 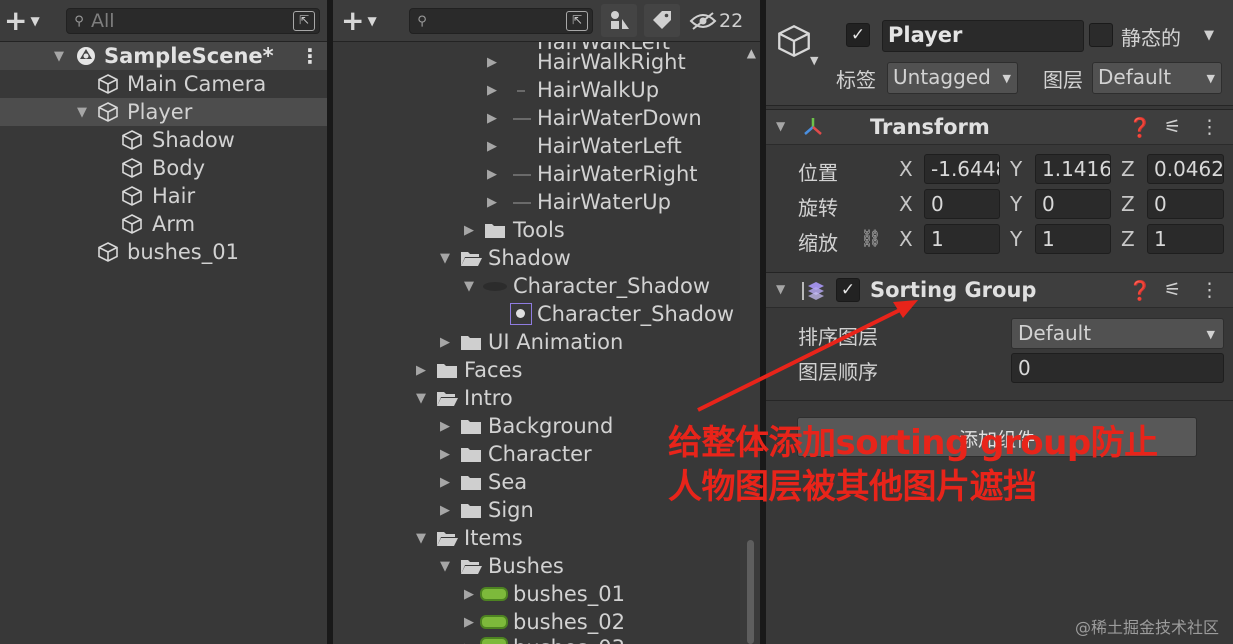 What do you see at coordinates (546, 230) in the screenshot?
I see `project-folder-tools: ▶ Tools` at bounding box center [546, 230].